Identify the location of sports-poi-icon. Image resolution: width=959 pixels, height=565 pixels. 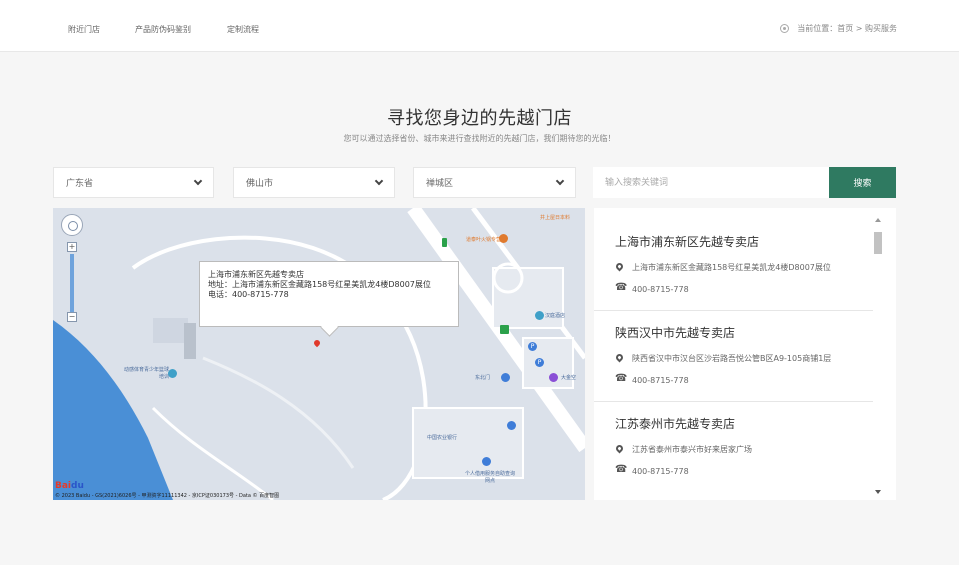
(172, 373).